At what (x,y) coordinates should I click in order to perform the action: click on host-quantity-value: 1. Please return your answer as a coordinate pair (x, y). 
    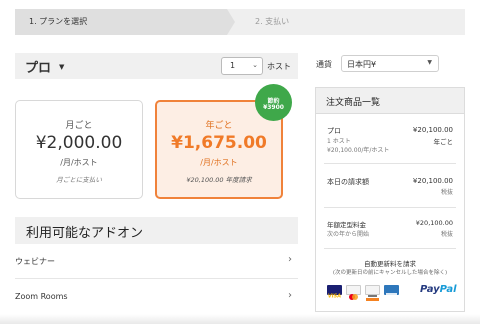
    Looking at the image, I should click on (233, 65).